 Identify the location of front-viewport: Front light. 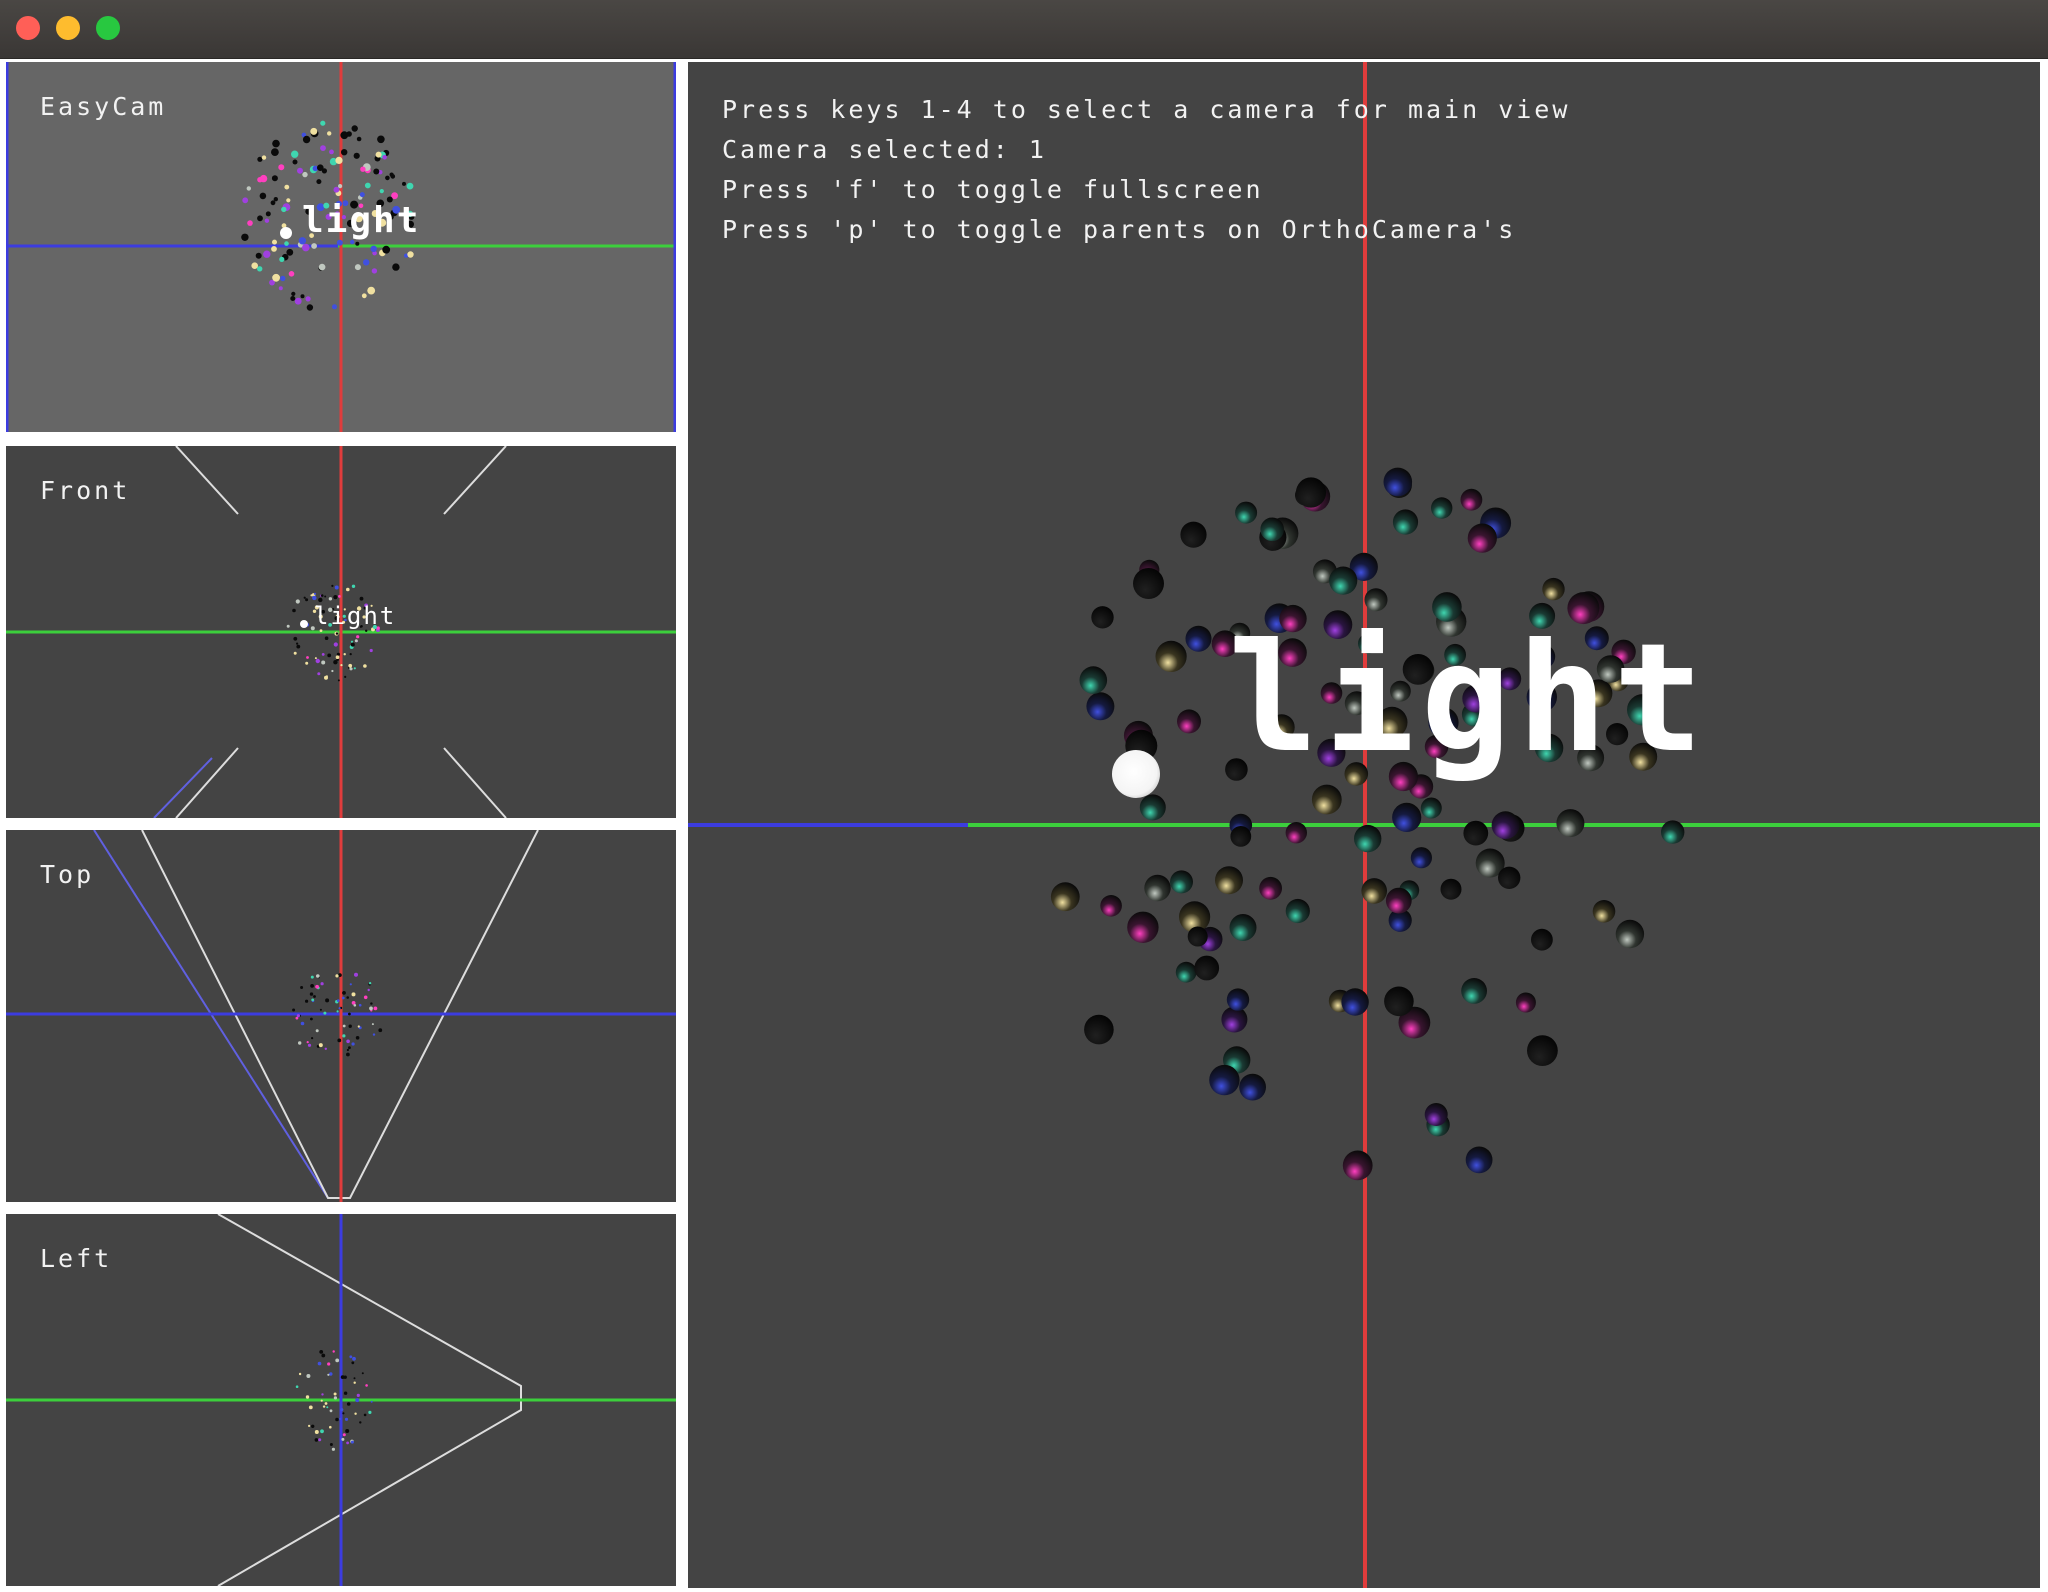
(341, 632).